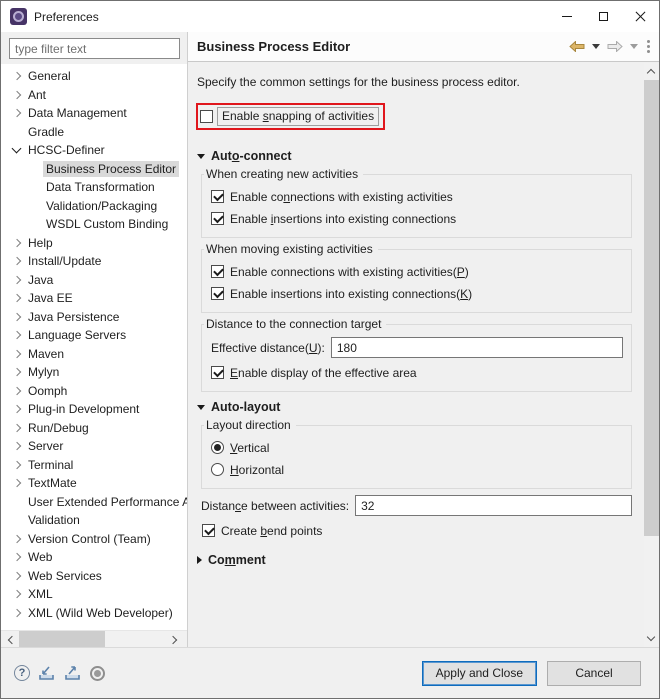  Describe the element at coordinates (94, 594) in the screenshot. I see `sidebar-item: XML` at that location.